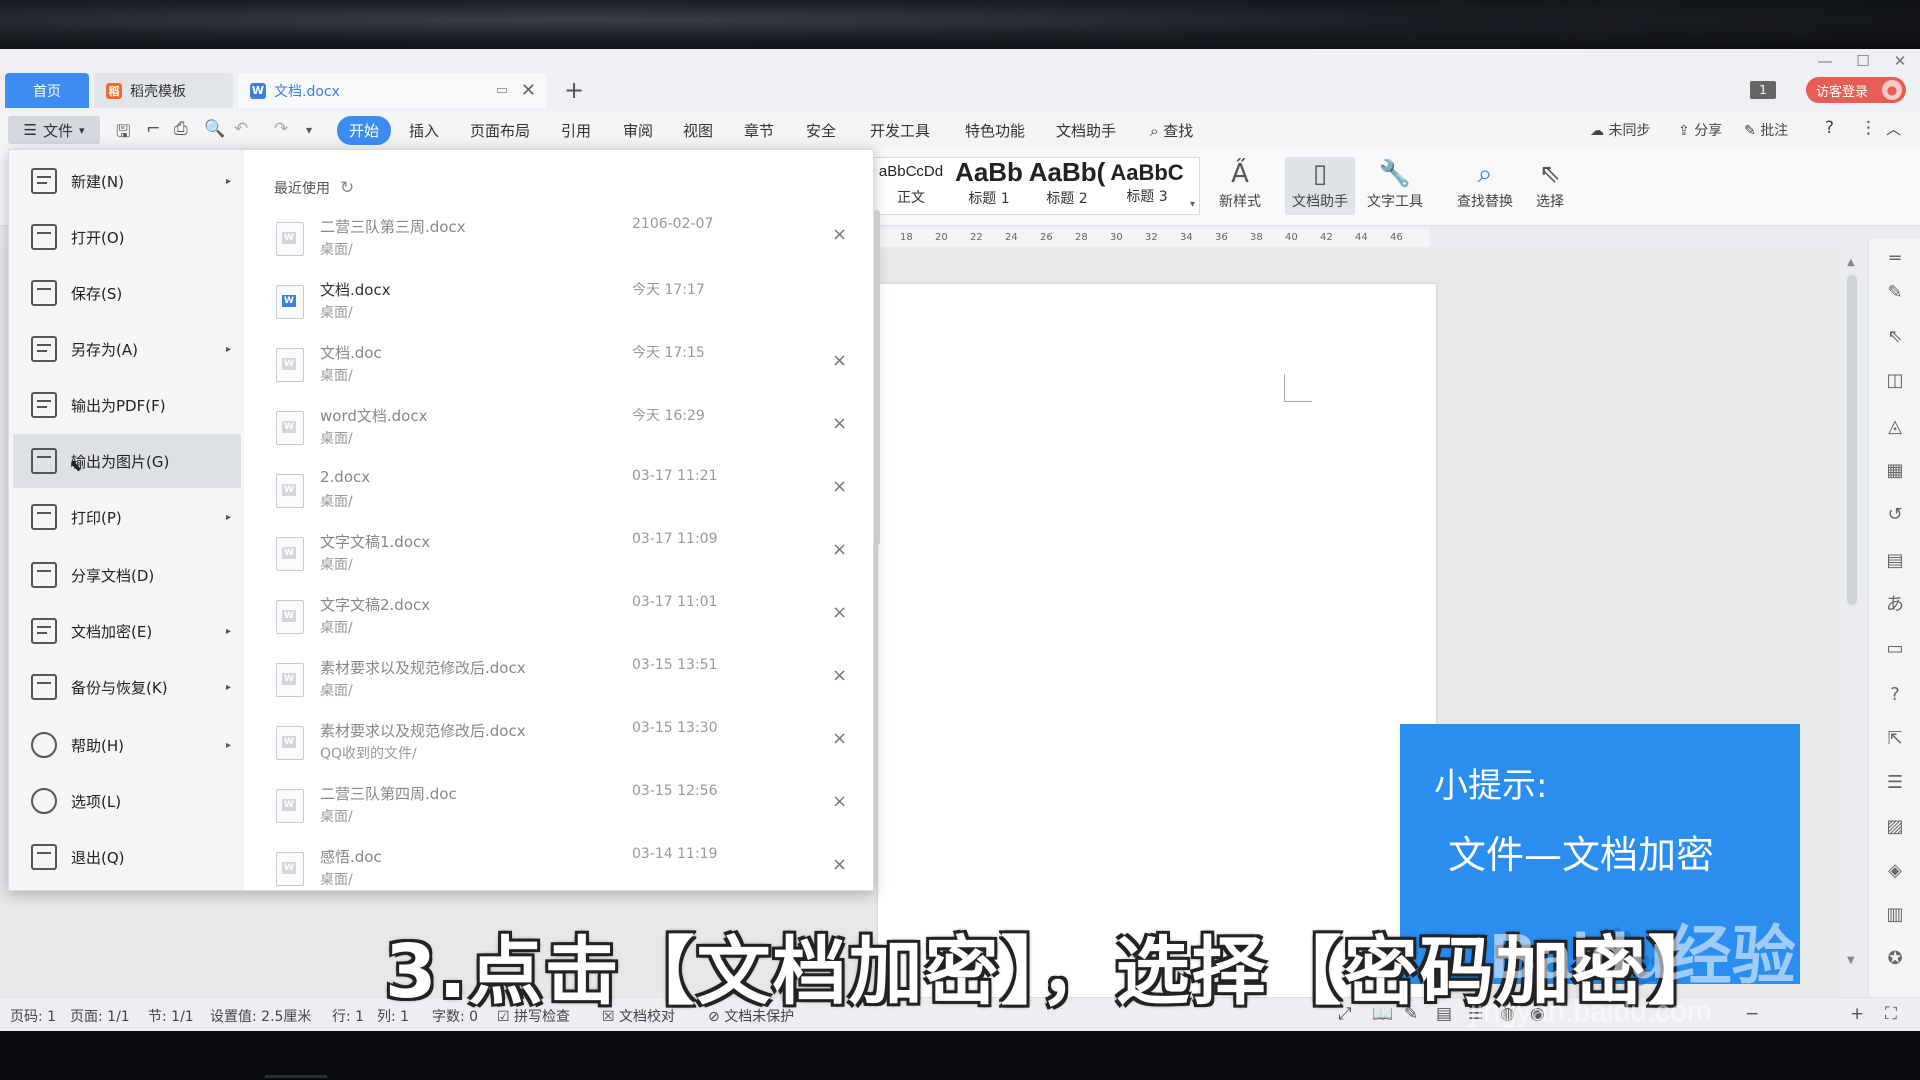  I want to click on tab-review: 审阅, so click(638, 130).